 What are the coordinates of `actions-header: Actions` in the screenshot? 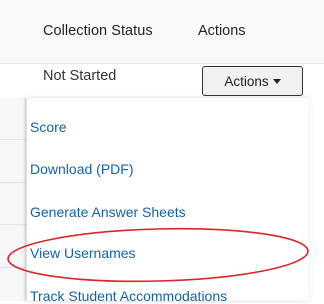 It's located at (222, 31).